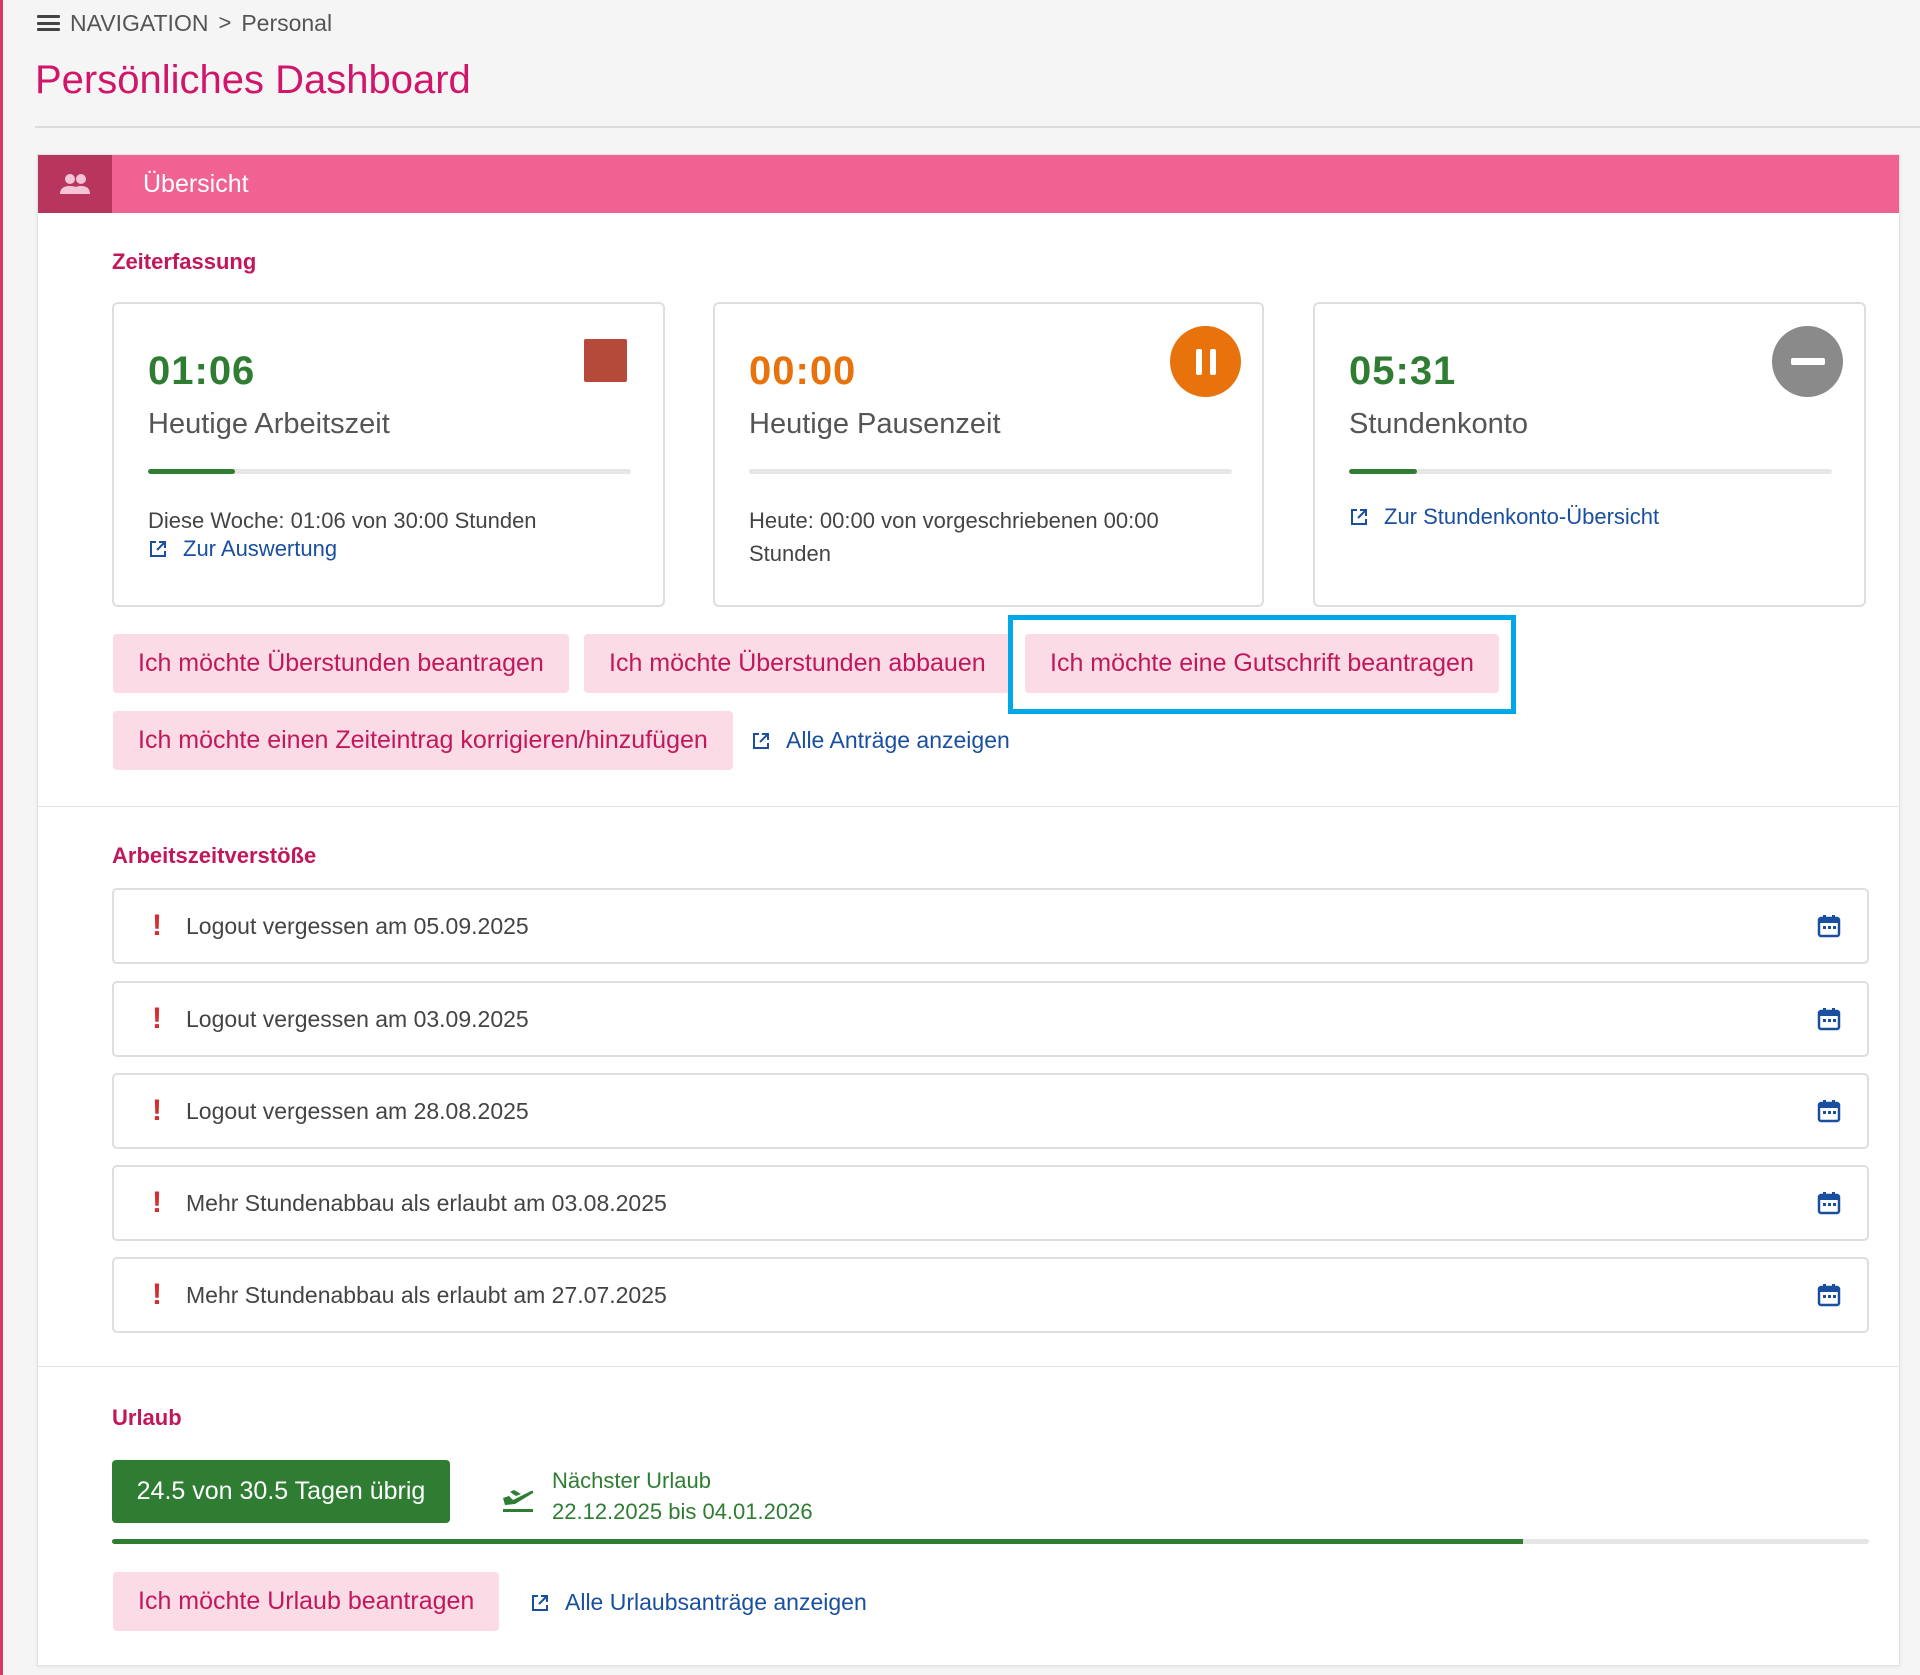 The height and width of the screenshot is (1675, 1920). Describe the element at coordinates (214, 855) in the screenshot. I see `violations-section-title: Arbeitszeitverstöße` at that location.